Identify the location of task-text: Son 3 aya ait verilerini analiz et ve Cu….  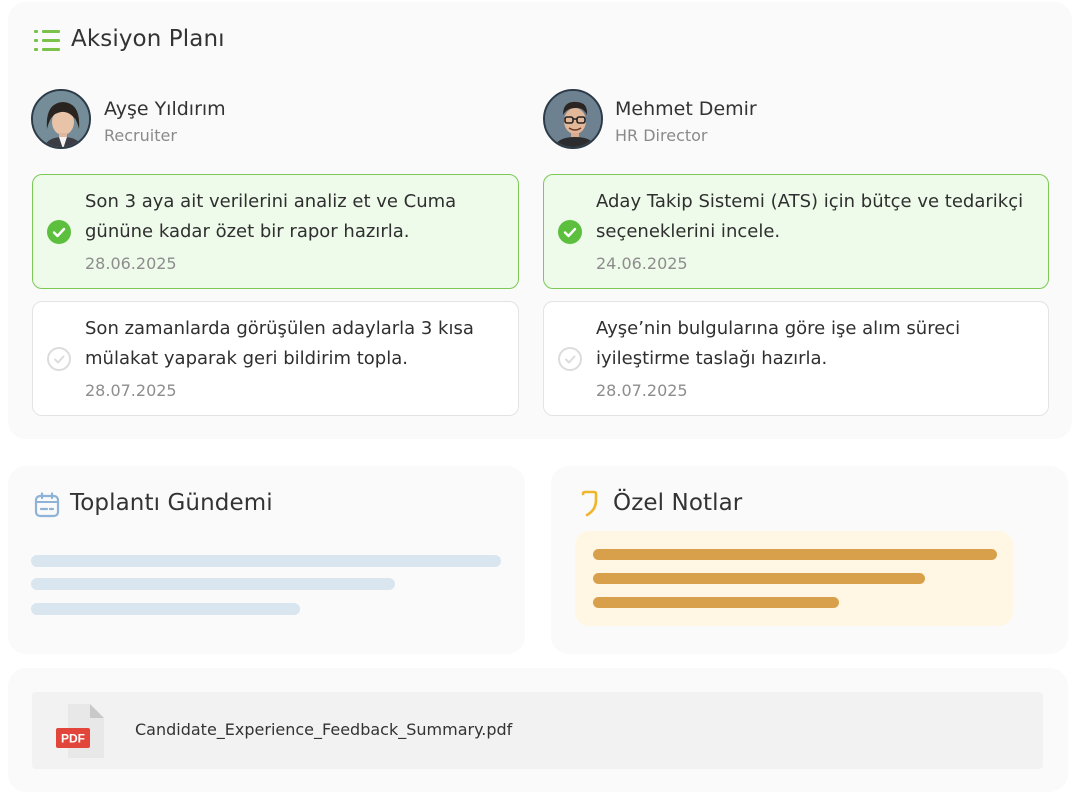
(271, 216).